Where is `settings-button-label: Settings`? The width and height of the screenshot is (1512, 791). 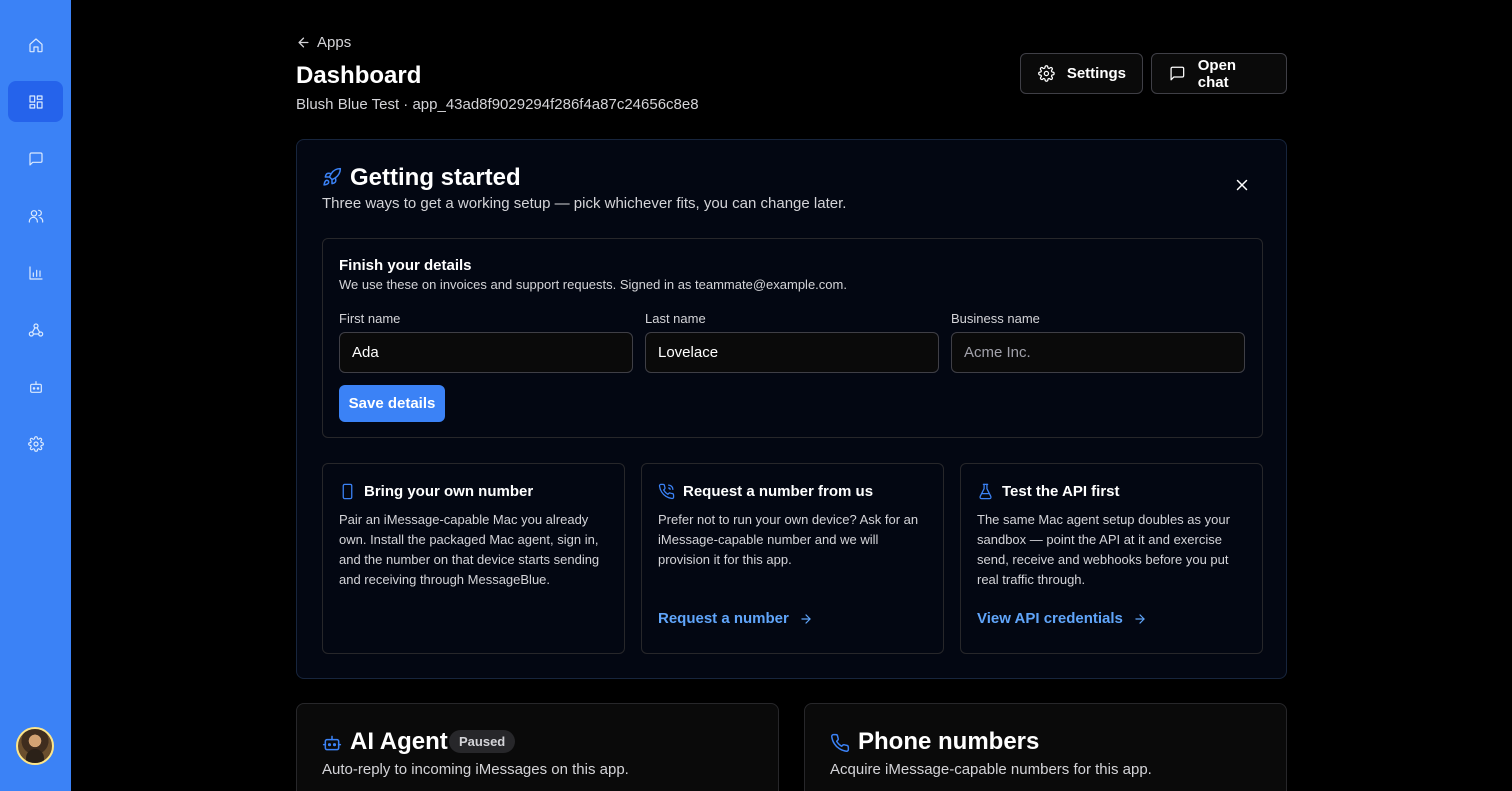
settings-button-label: Settings is located at coordinates (1096, 73).